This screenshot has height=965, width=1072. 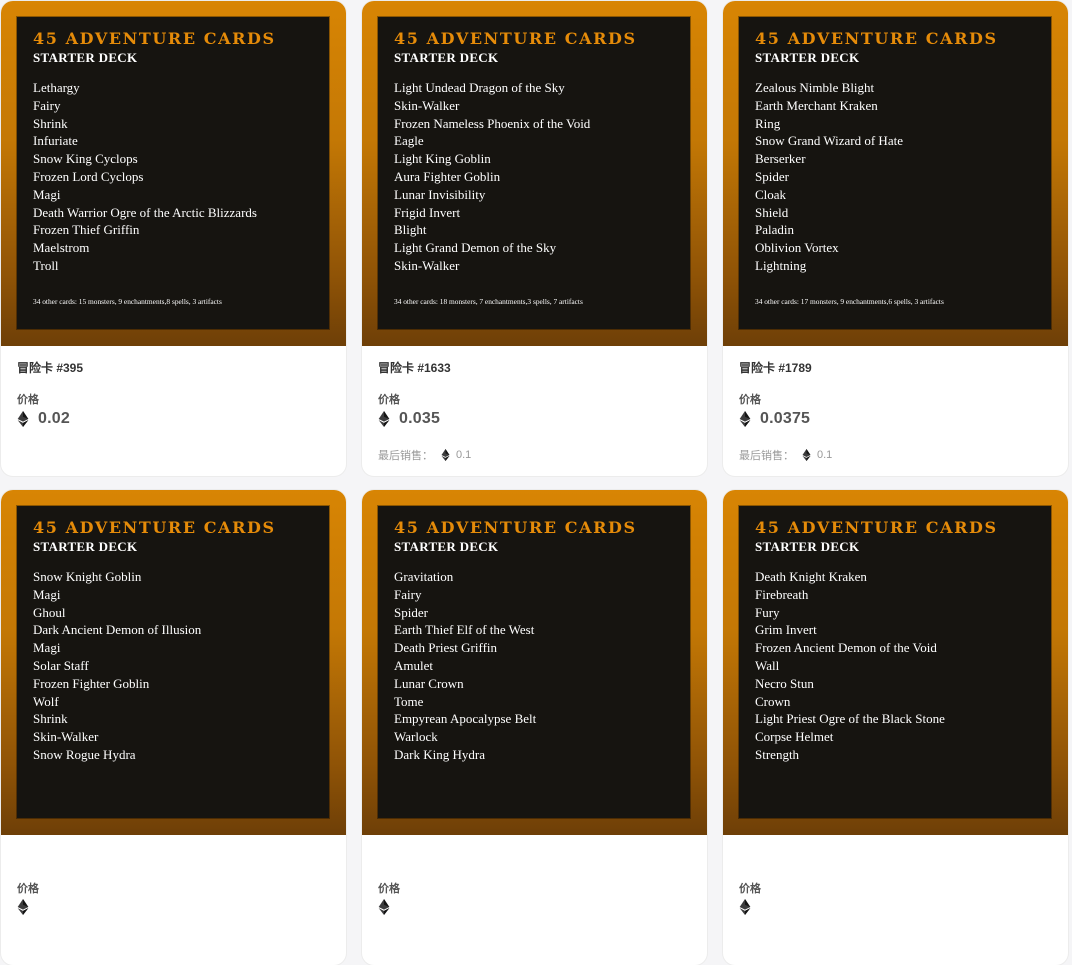 I want to click on card-list-item: Infuriate, so click(x=55, y=141).